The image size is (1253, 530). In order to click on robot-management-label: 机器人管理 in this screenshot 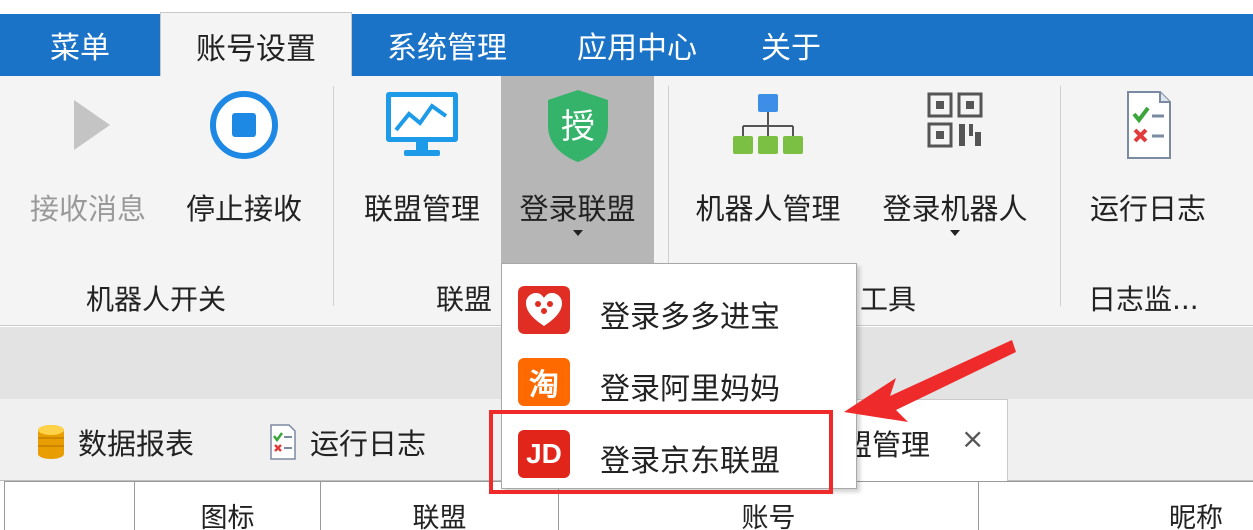, I will do `click(768, 209)`.